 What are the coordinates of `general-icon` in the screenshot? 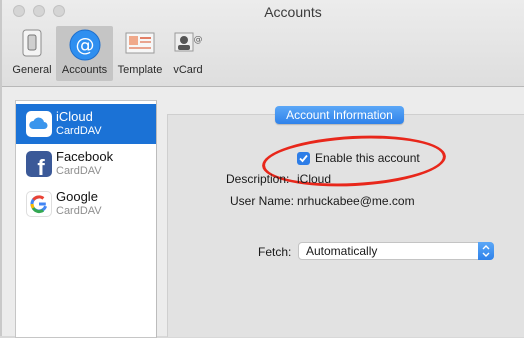 It's located at (32, 43).